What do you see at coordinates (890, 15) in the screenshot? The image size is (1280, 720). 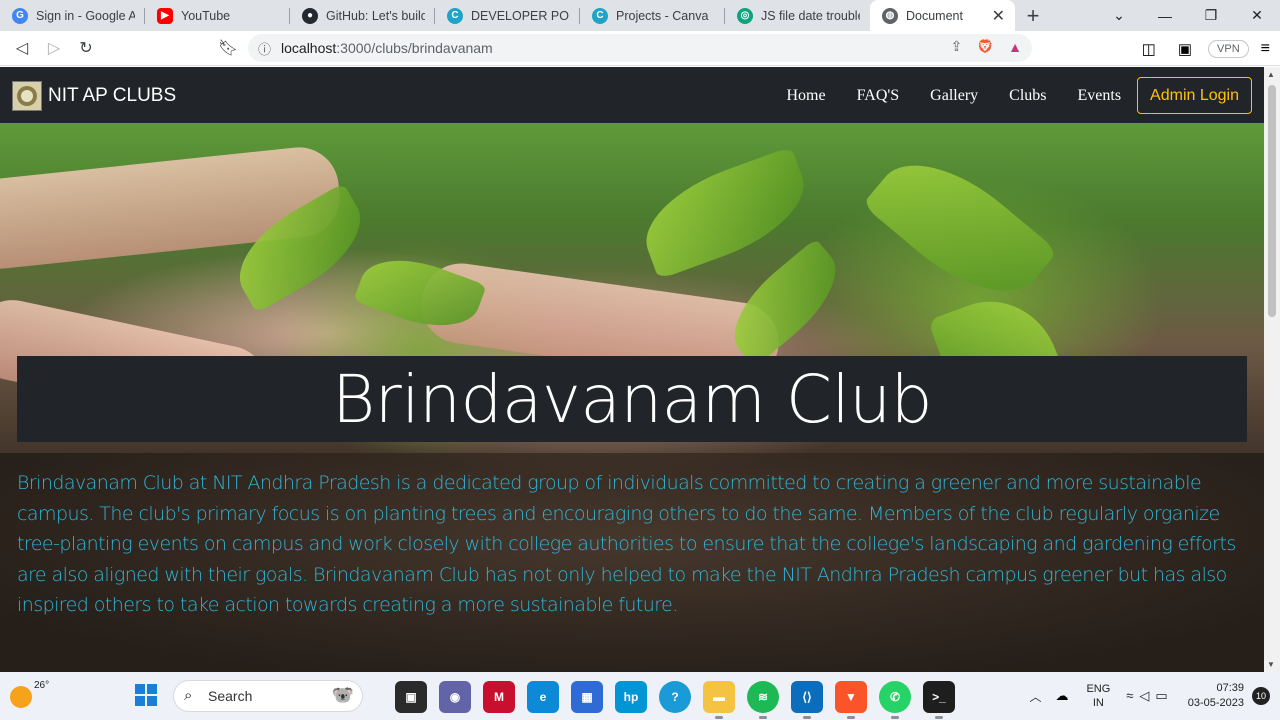 I see `globe-icon: ◍` at bounding box center [890, 15].